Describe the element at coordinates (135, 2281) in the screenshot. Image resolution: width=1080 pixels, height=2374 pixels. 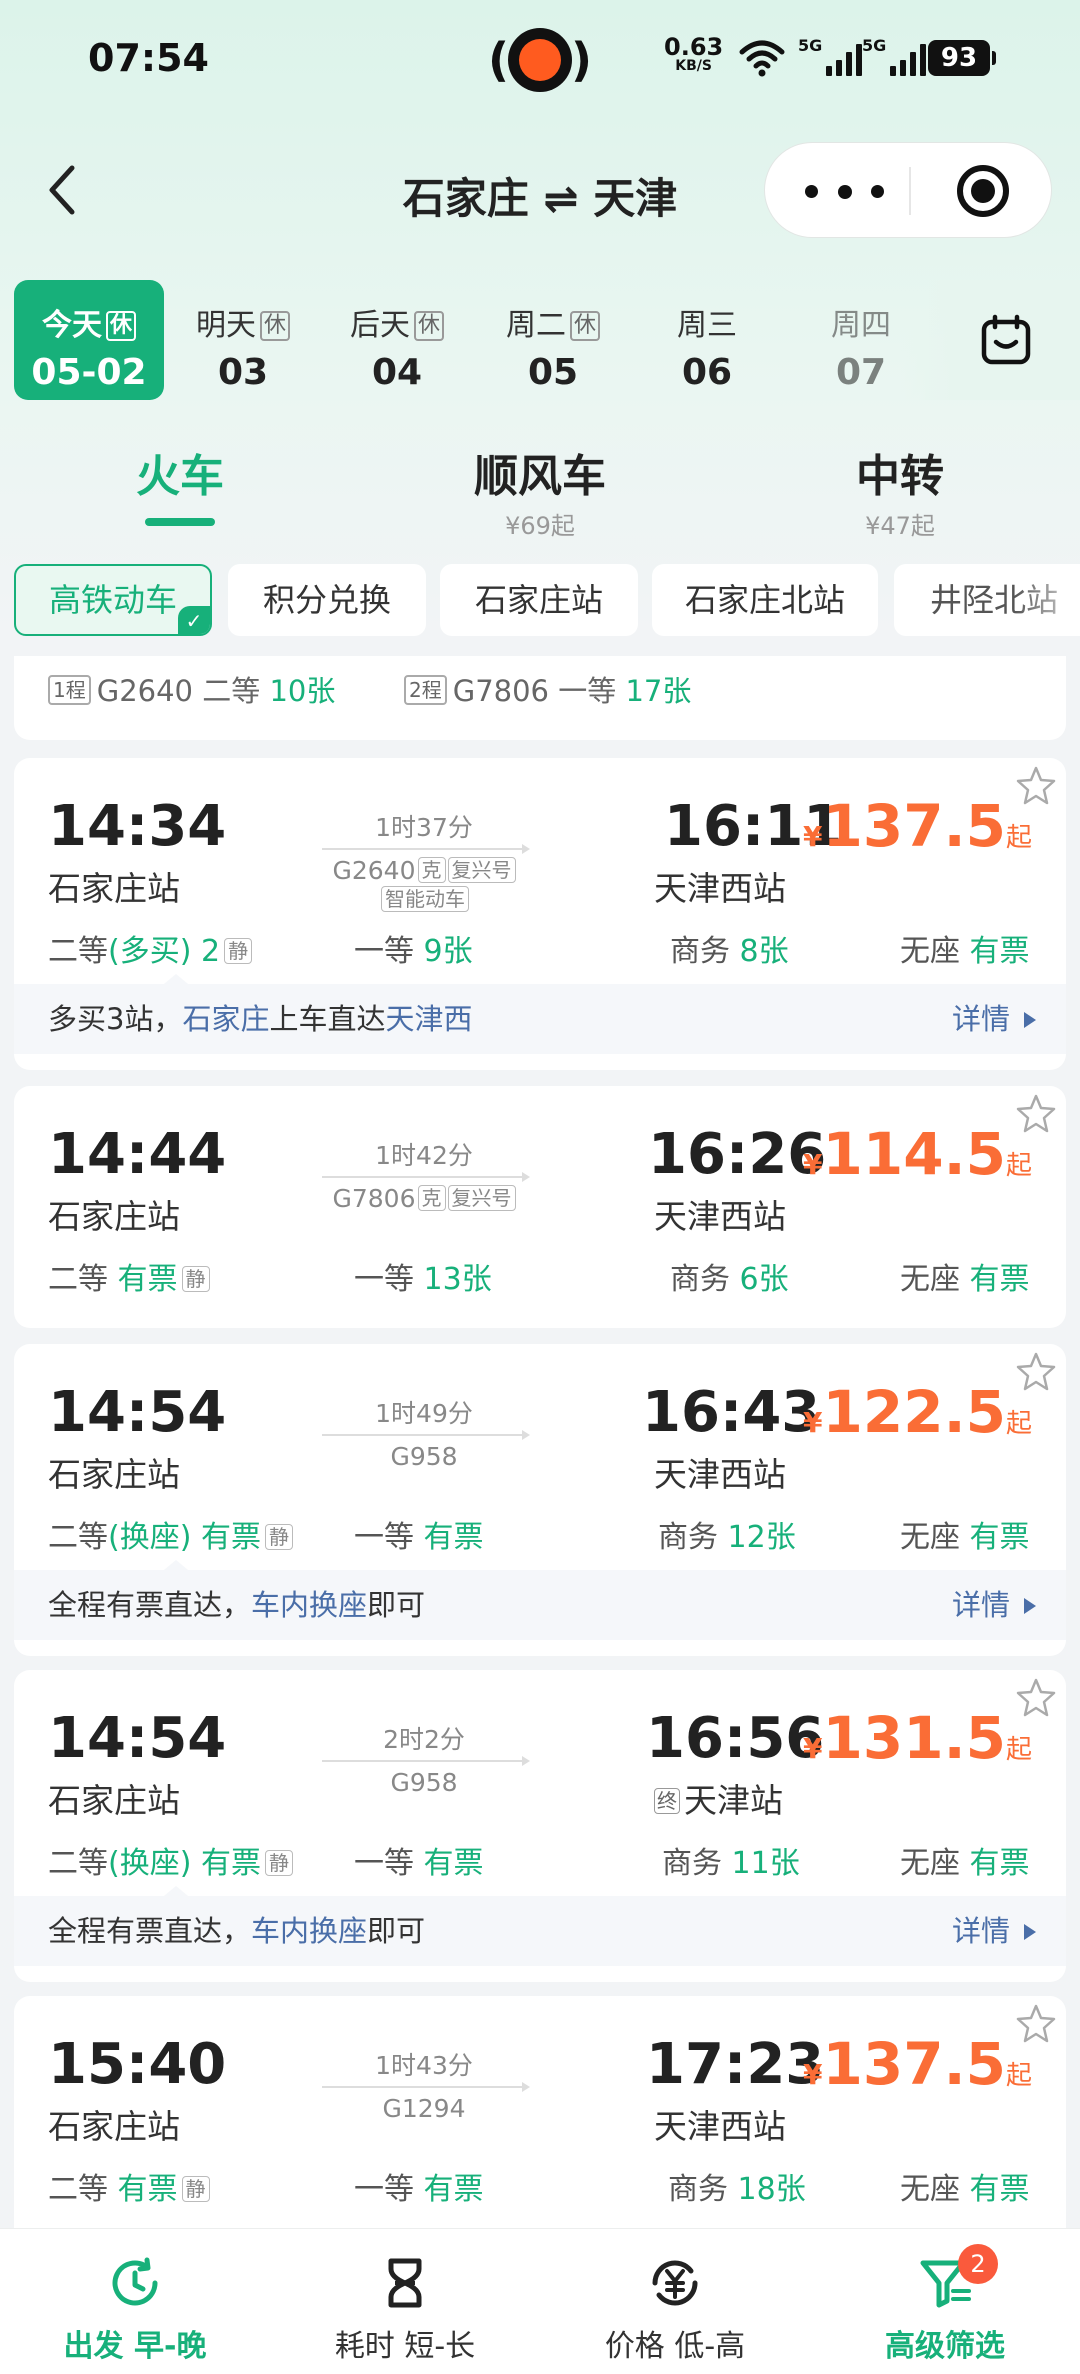
I see `clock-icon` at that location.